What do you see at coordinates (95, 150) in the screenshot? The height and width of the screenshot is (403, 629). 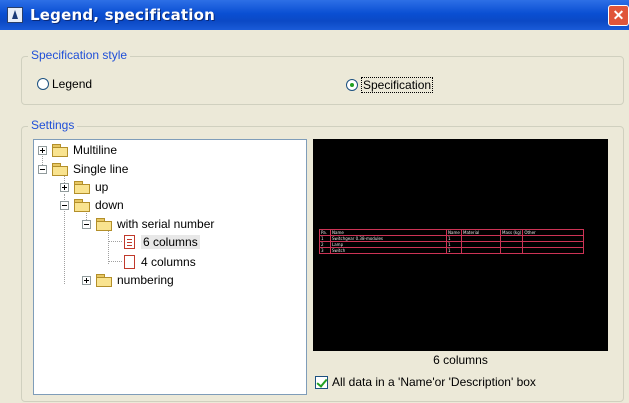 I see `tree-item-label: Multiline` at bounding box center [95, 150].